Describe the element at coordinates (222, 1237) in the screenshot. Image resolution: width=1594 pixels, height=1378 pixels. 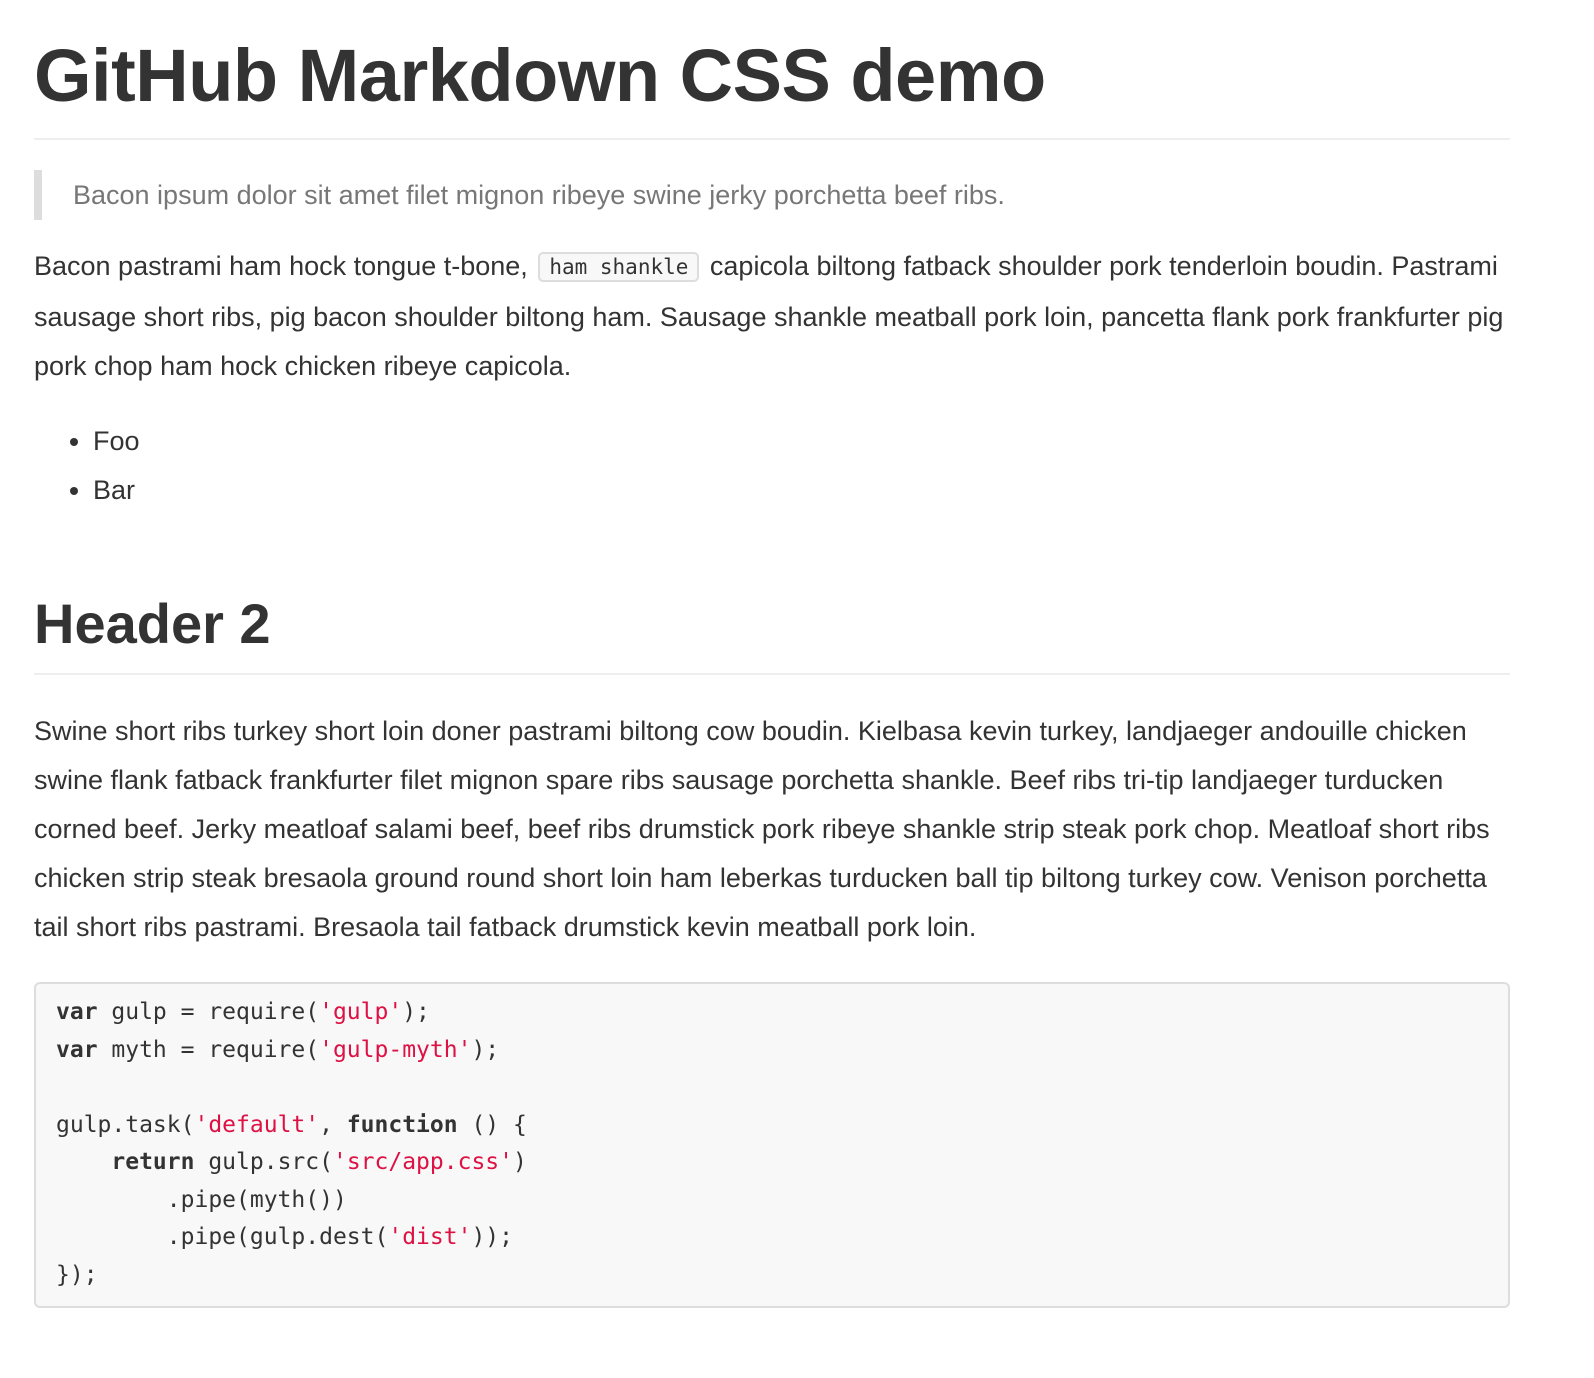
I see `code-text: .pipe(gulp.dest(` at that location.